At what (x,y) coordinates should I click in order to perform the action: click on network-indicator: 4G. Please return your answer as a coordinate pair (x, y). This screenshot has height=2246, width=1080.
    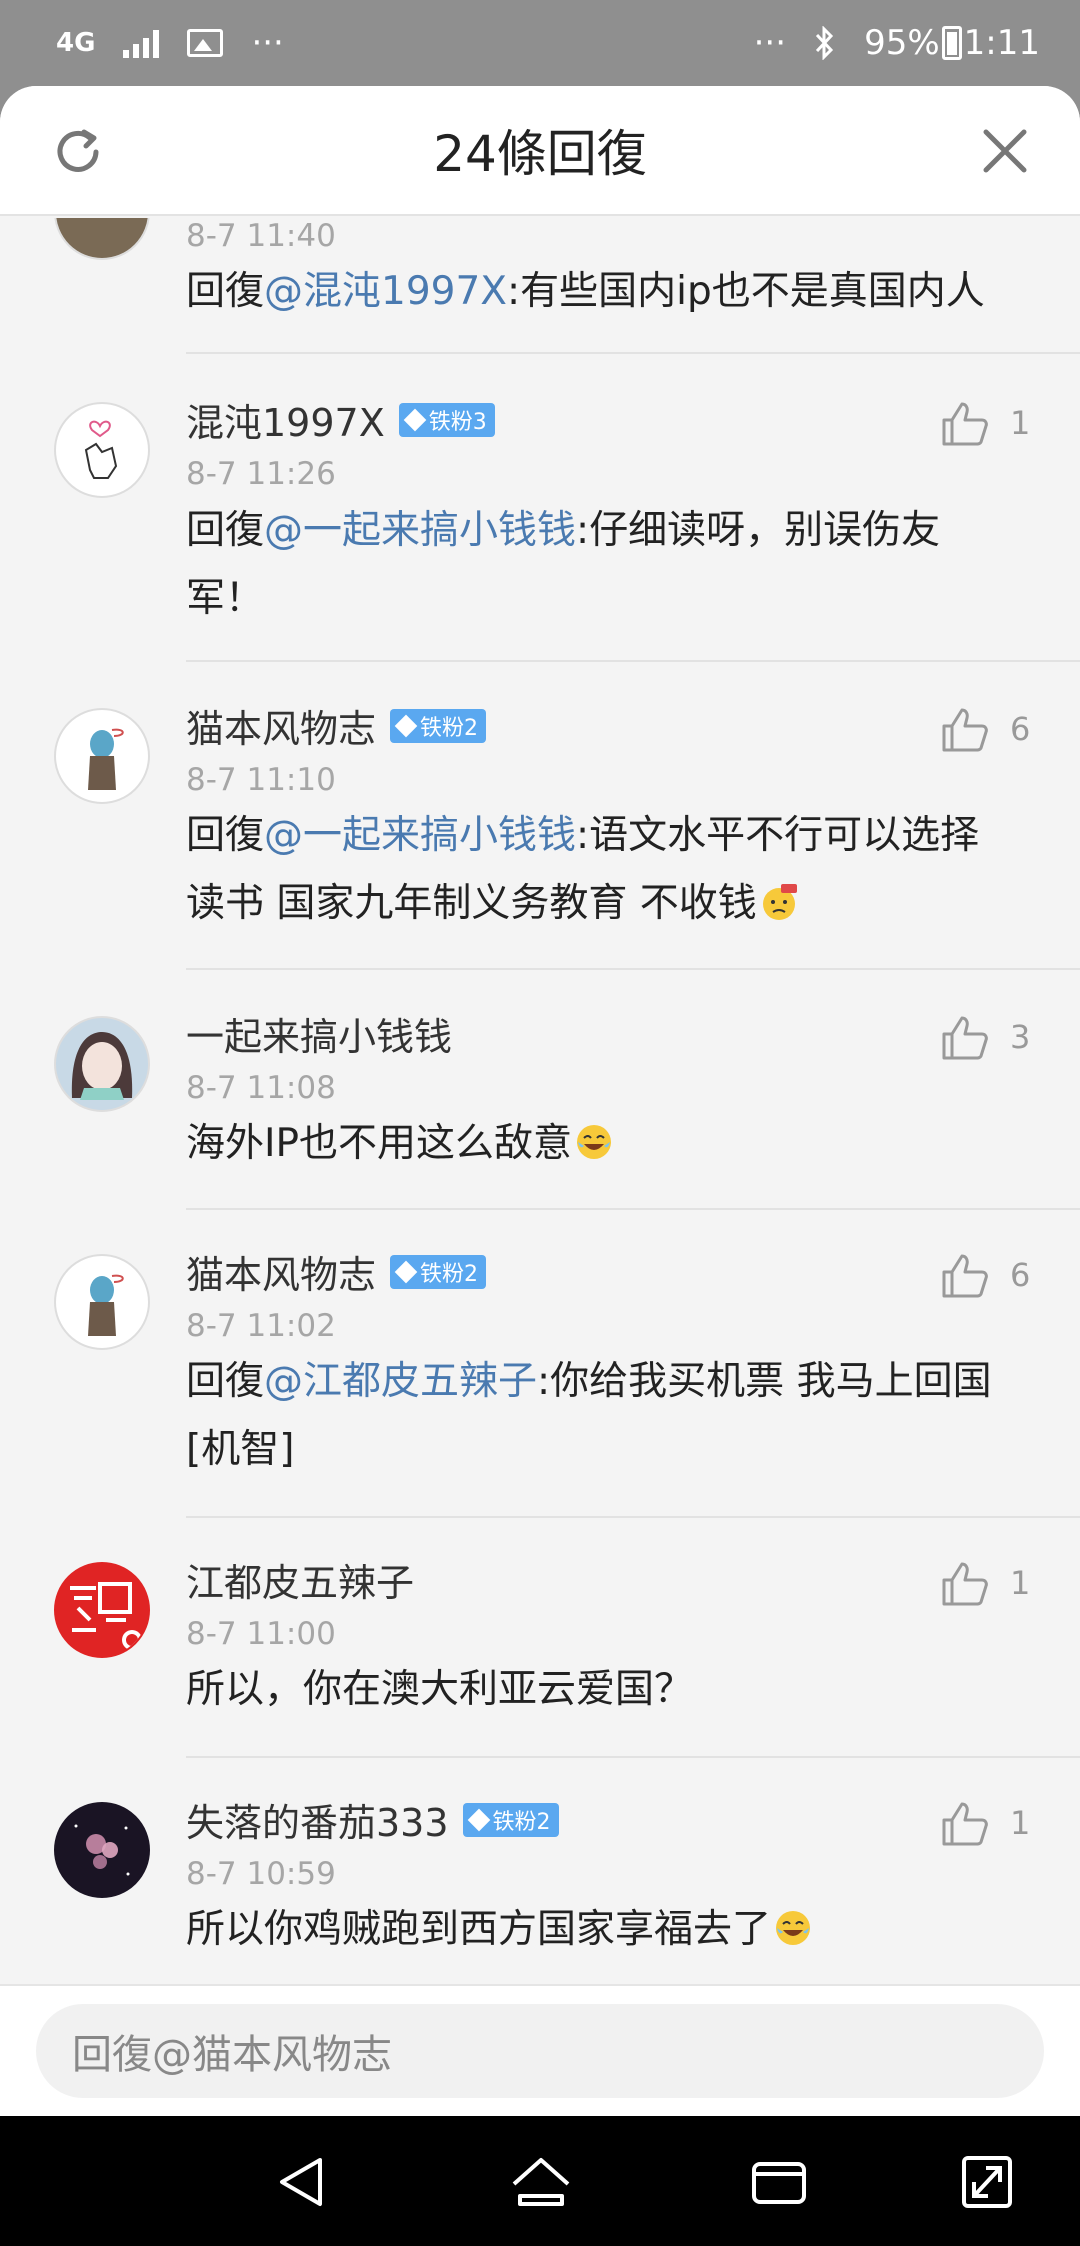
    Looking at the image, I should click on (76, 43).